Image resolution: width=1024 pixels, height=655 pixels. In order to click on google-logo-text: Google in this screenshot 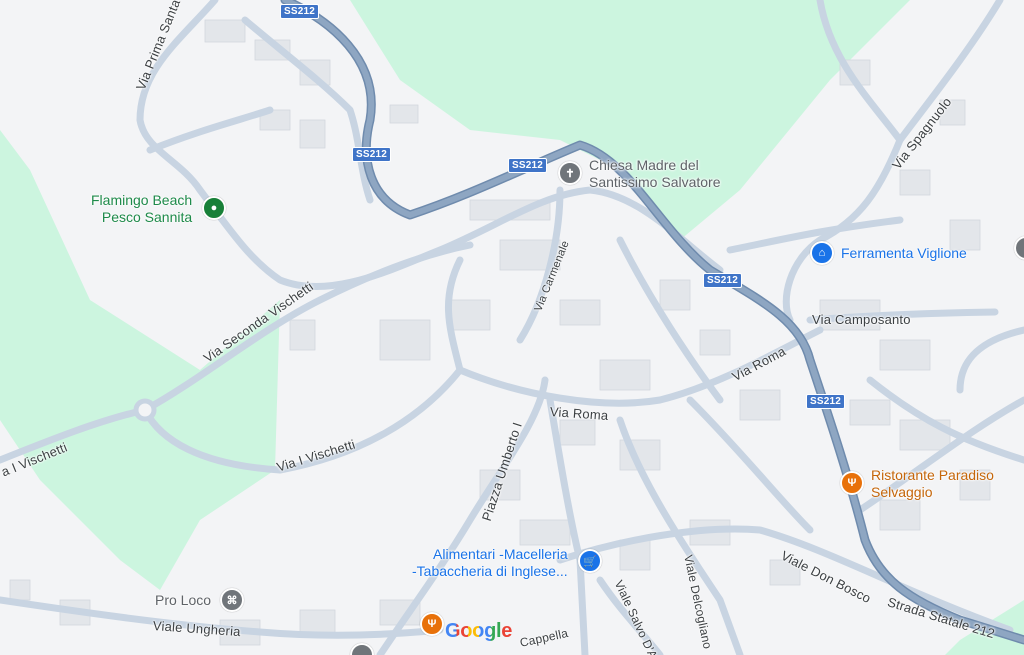, I will do `click(479, 631)`.